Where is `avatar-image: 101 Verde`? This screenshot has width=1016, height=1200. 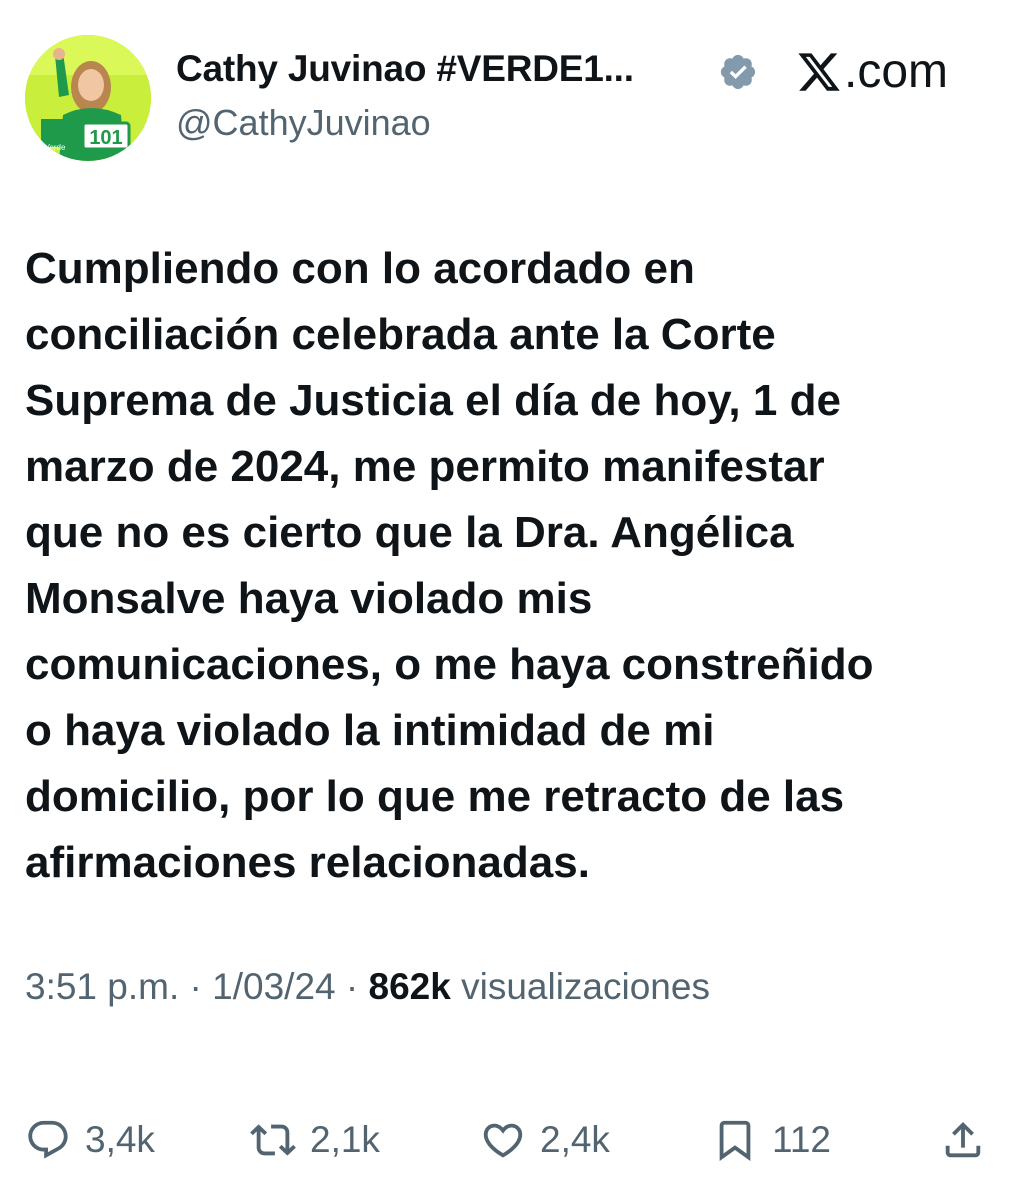 avatar-image: 101 Verde is located at coordinates (88, 98).